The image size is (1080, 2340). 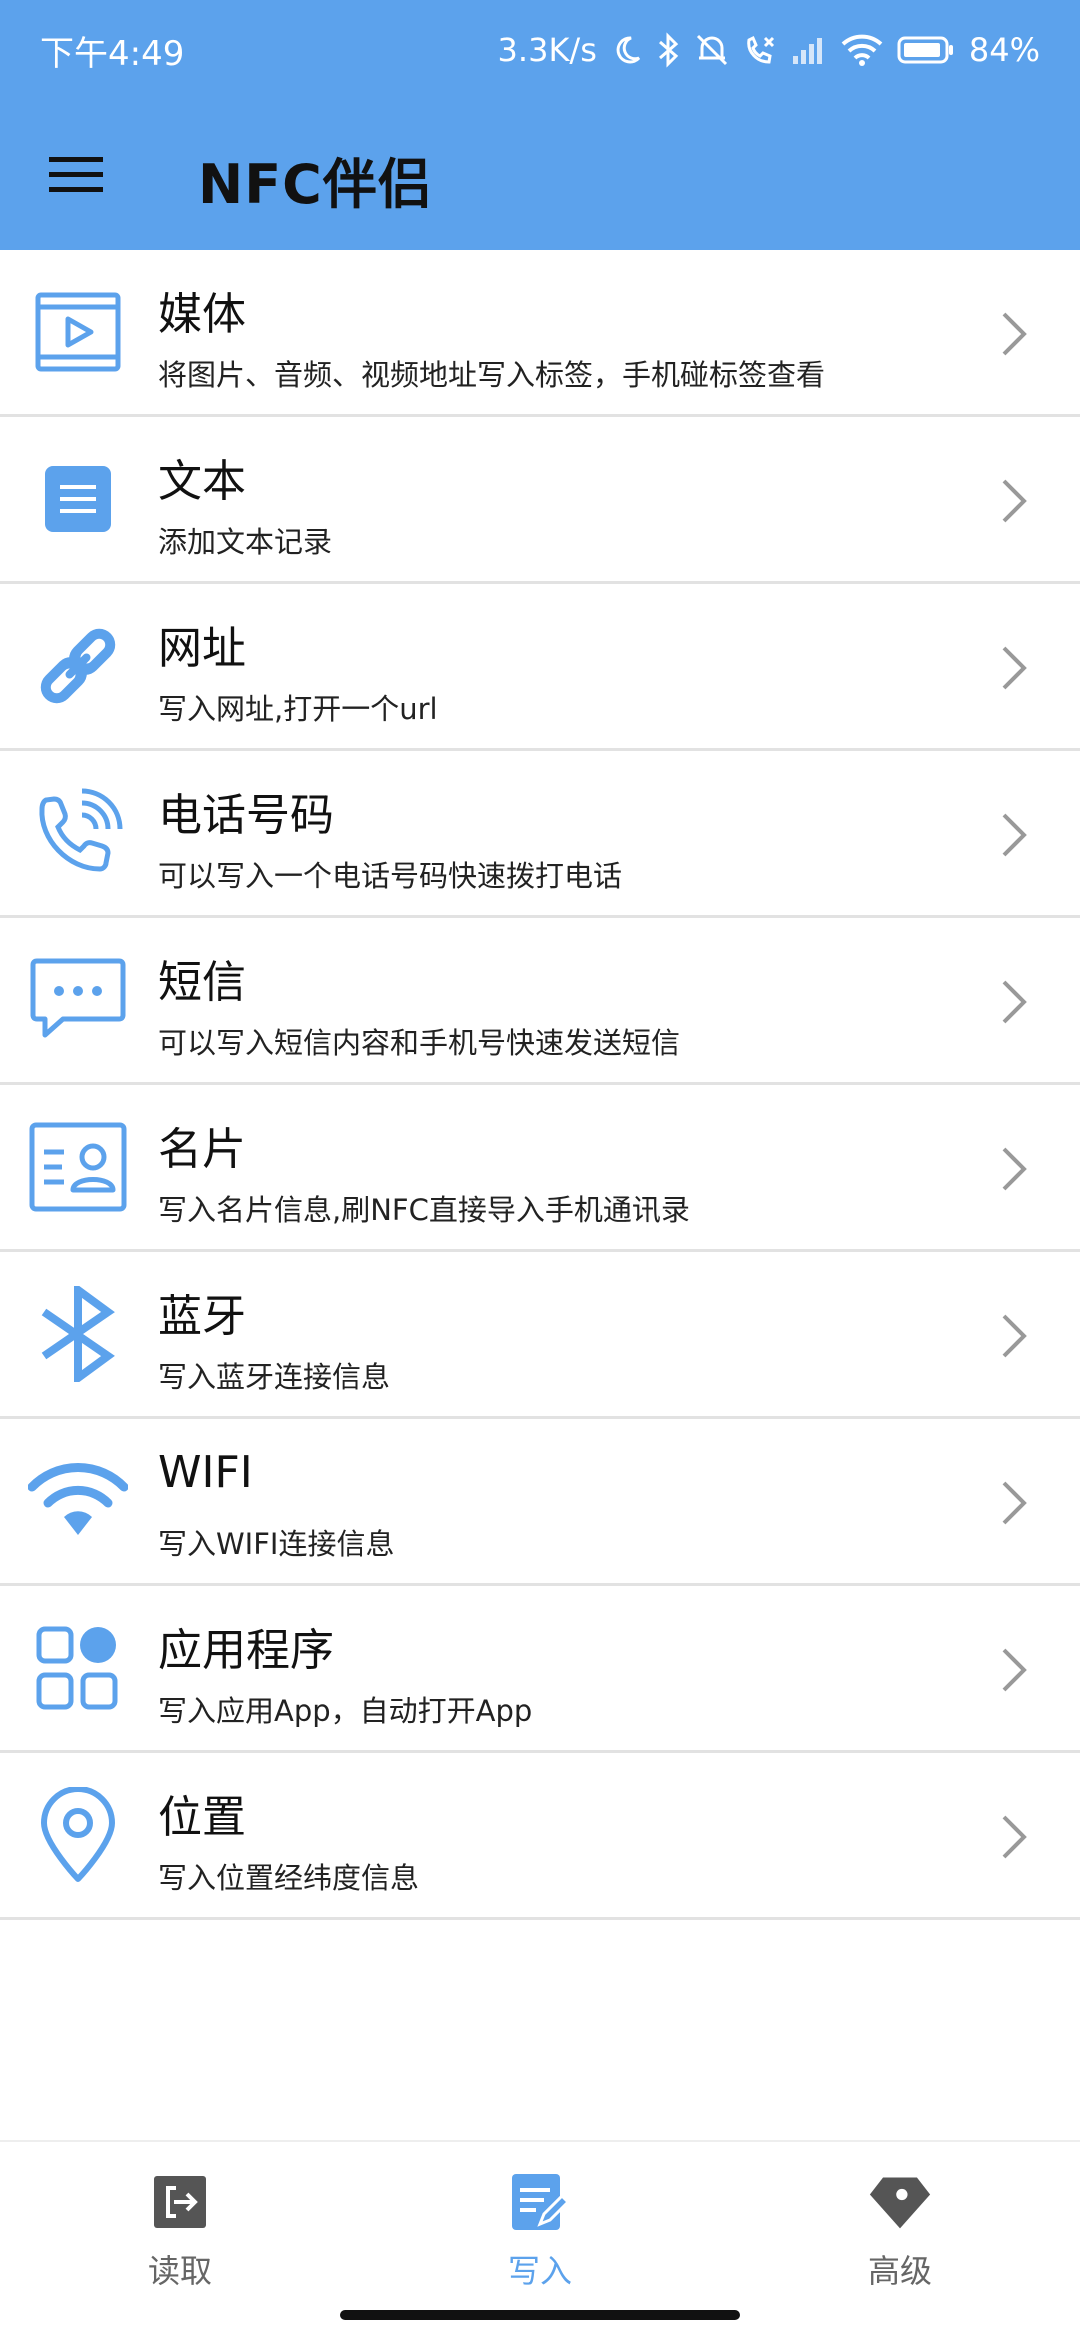 What do you see at coordinates (390, 876) in the screenshot?
I see `item-subtitle: 可以写入一个电话号码快速拨打电话` at bounding box center [390, 876].